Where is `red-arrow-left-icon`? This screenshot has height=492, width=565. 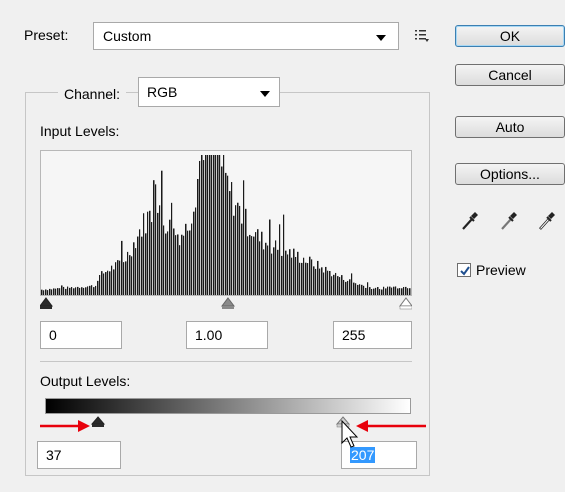 red-arrow-left-icon is located at coordinates (391, 426).